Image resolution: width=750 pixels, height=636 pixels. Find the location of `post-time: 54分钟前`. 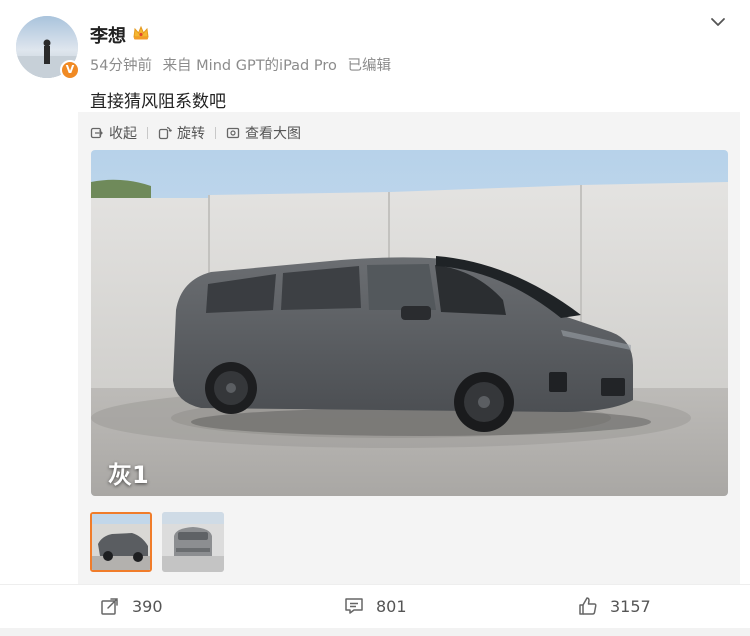

post-time: 54分钟前 is located at coordinates (121, 66).